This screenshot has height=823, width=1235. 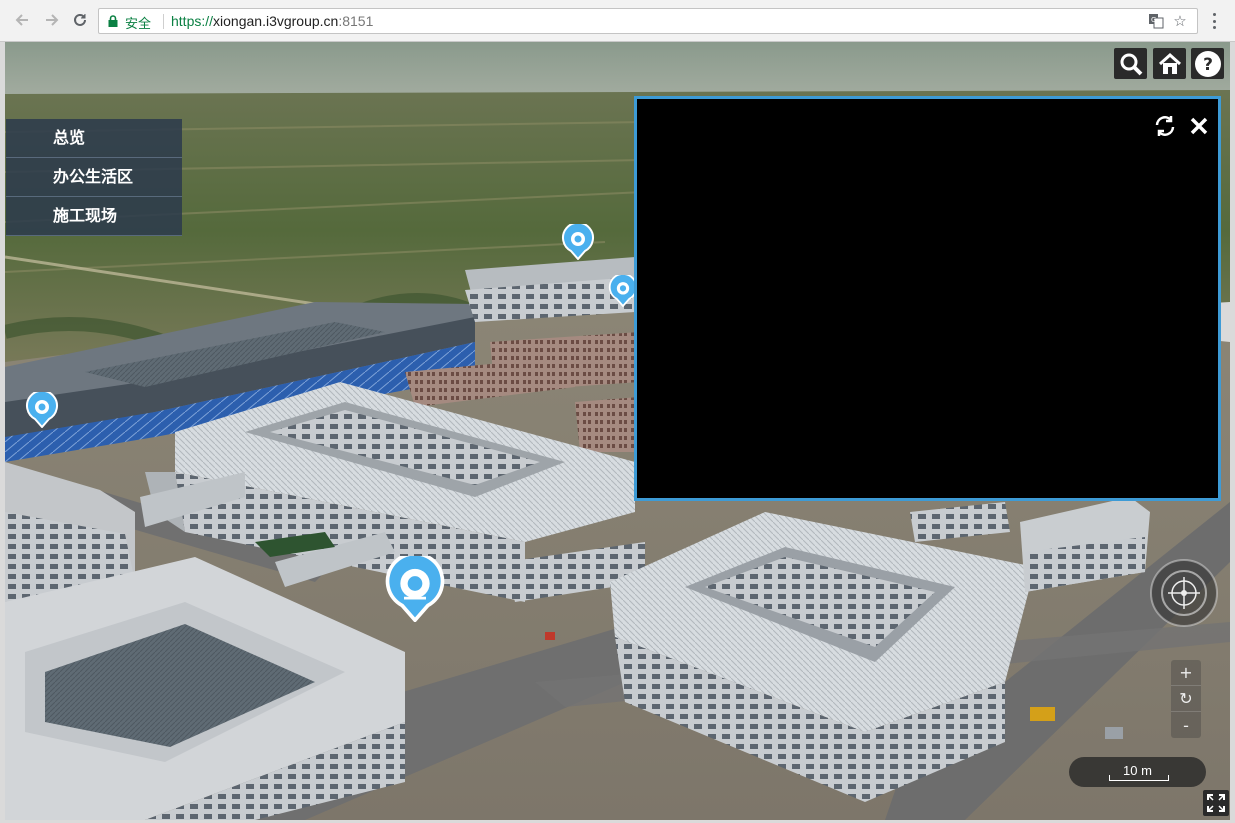 What do you see at coordinates (1139, 778) in the screenshot?
I see `scale-line` at bounding box center [1139, 778].